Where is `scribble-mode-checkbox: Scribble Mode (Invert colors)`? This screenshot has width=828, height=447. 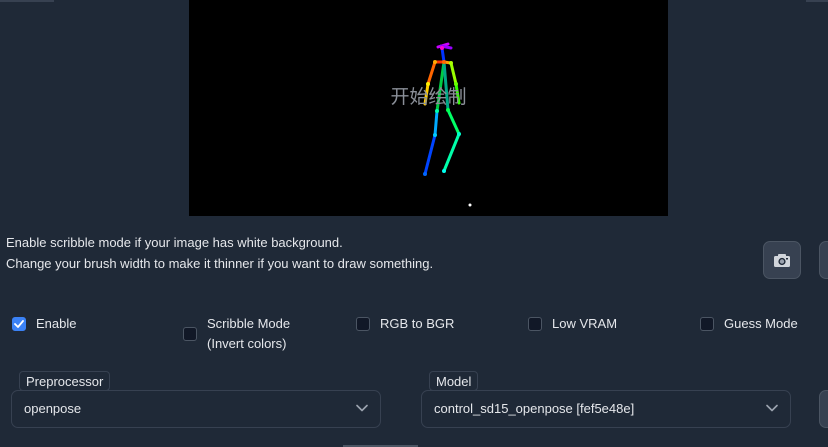 scribble-mode-checkbox: Scribble Mode (Invert colors) is located at coordinates (236, 335).